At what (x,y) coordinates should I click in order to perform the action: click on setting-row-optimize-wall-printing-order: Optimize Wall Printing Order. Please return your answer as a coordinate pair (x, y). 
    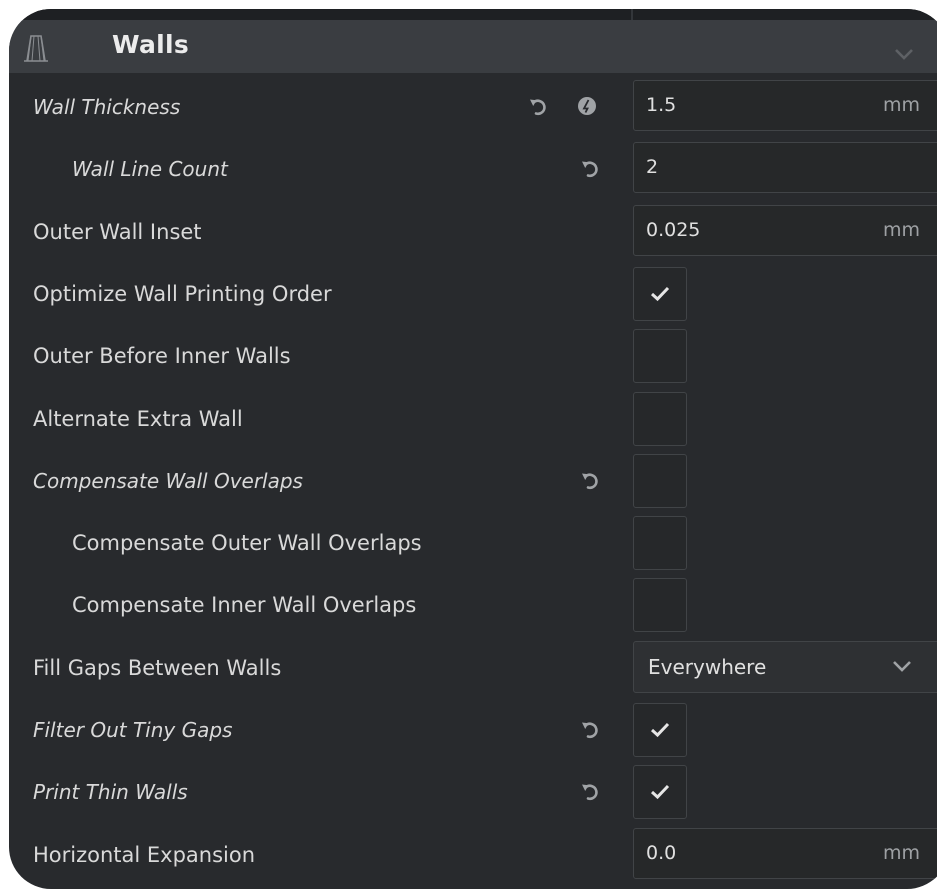
    Looking at the image, I should click on (473, 294).